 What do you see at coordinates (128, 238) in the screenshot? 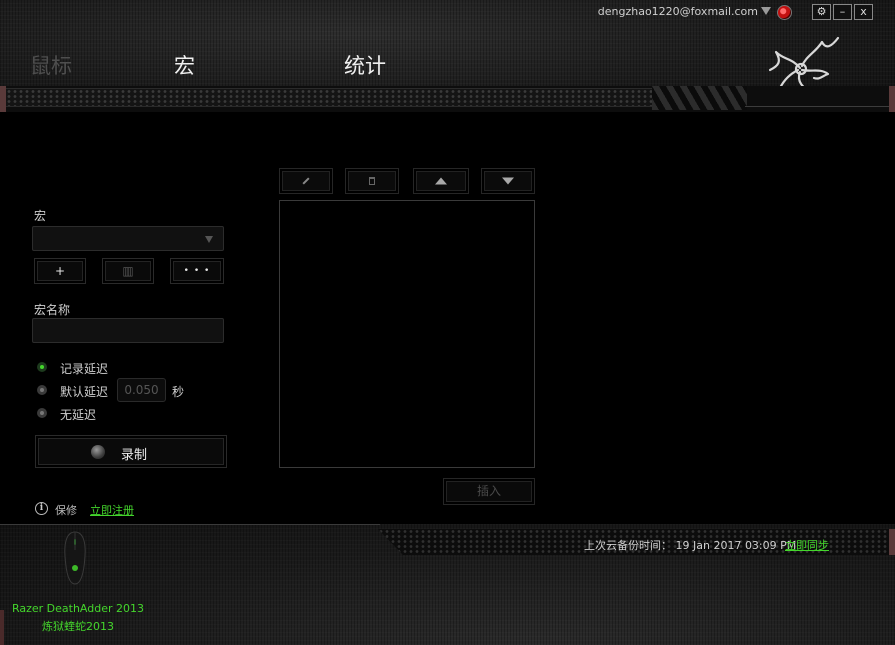
I see `macro-select` at bounding box center [128, 238].